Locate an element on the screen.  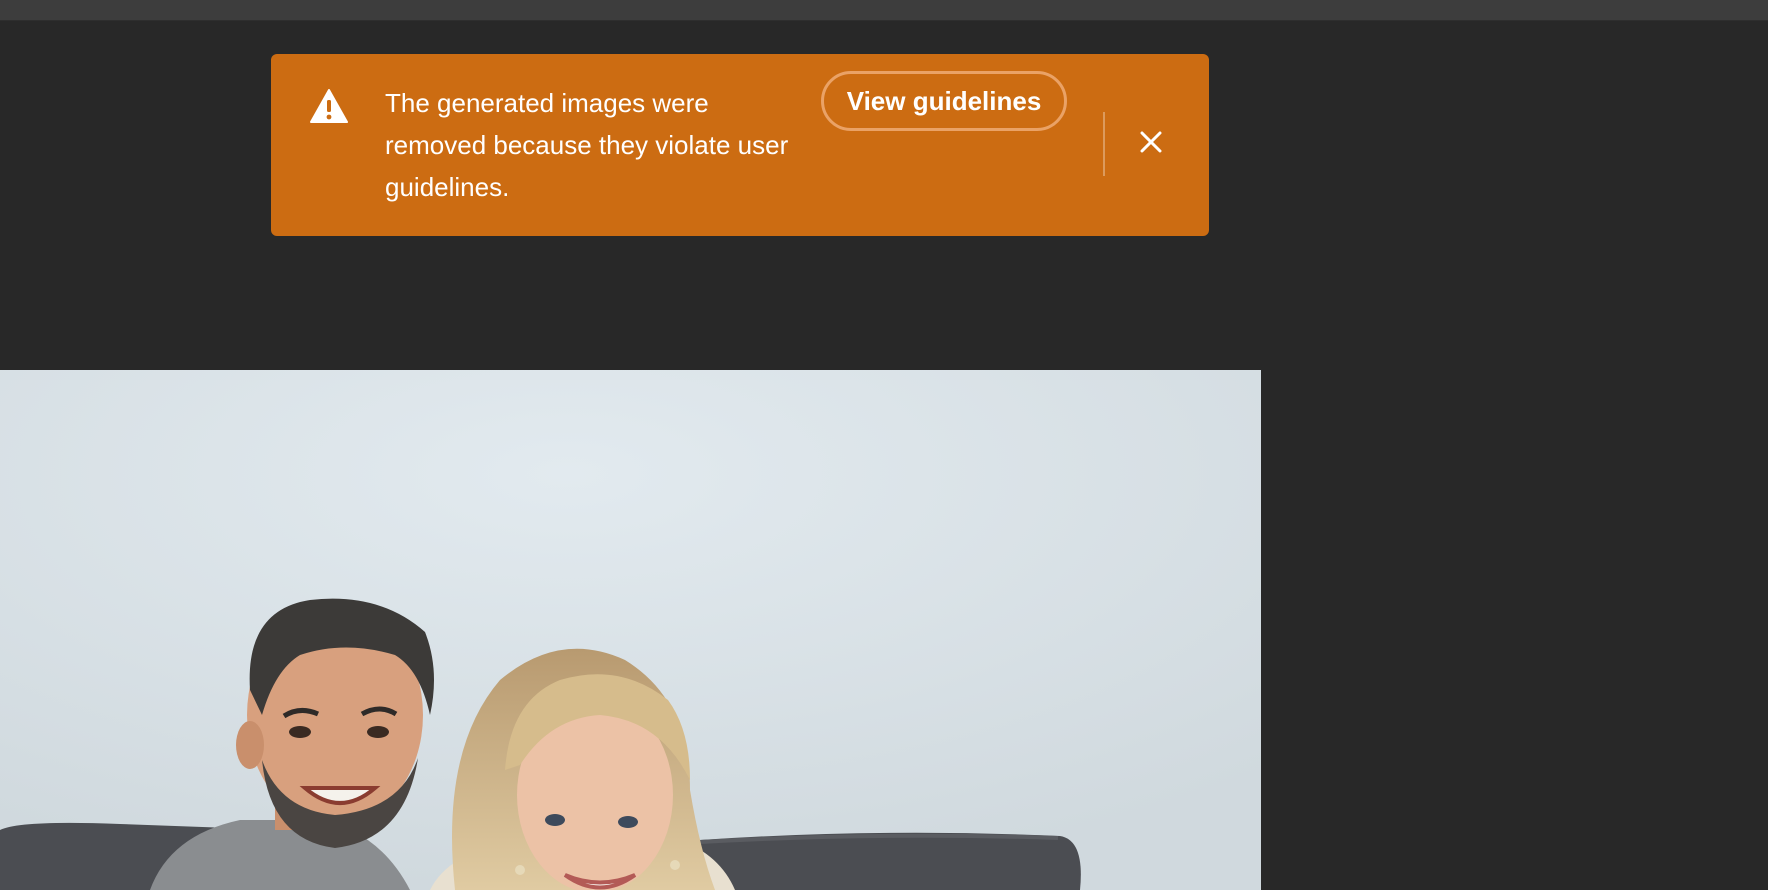
app-top-bar is located at coordinates (884, 10).